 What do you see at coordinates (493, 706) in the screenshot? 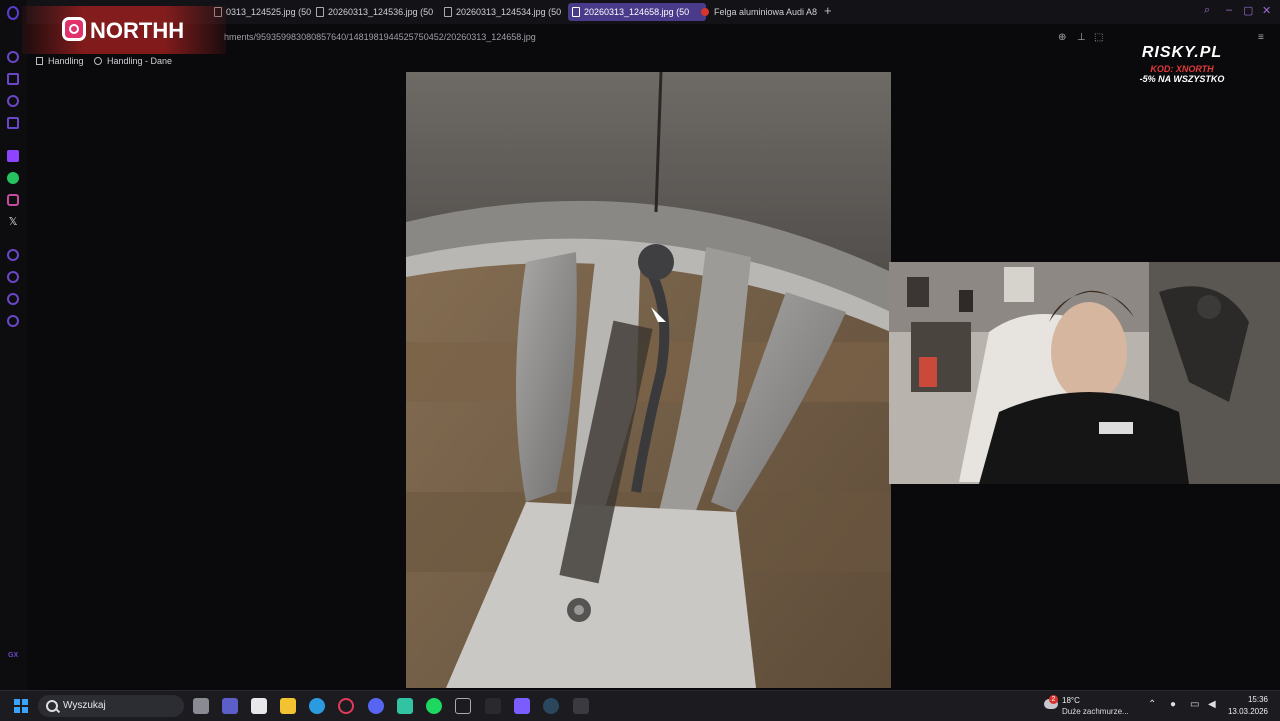
I see `app-g-icon` at bounding box center [493, 706].